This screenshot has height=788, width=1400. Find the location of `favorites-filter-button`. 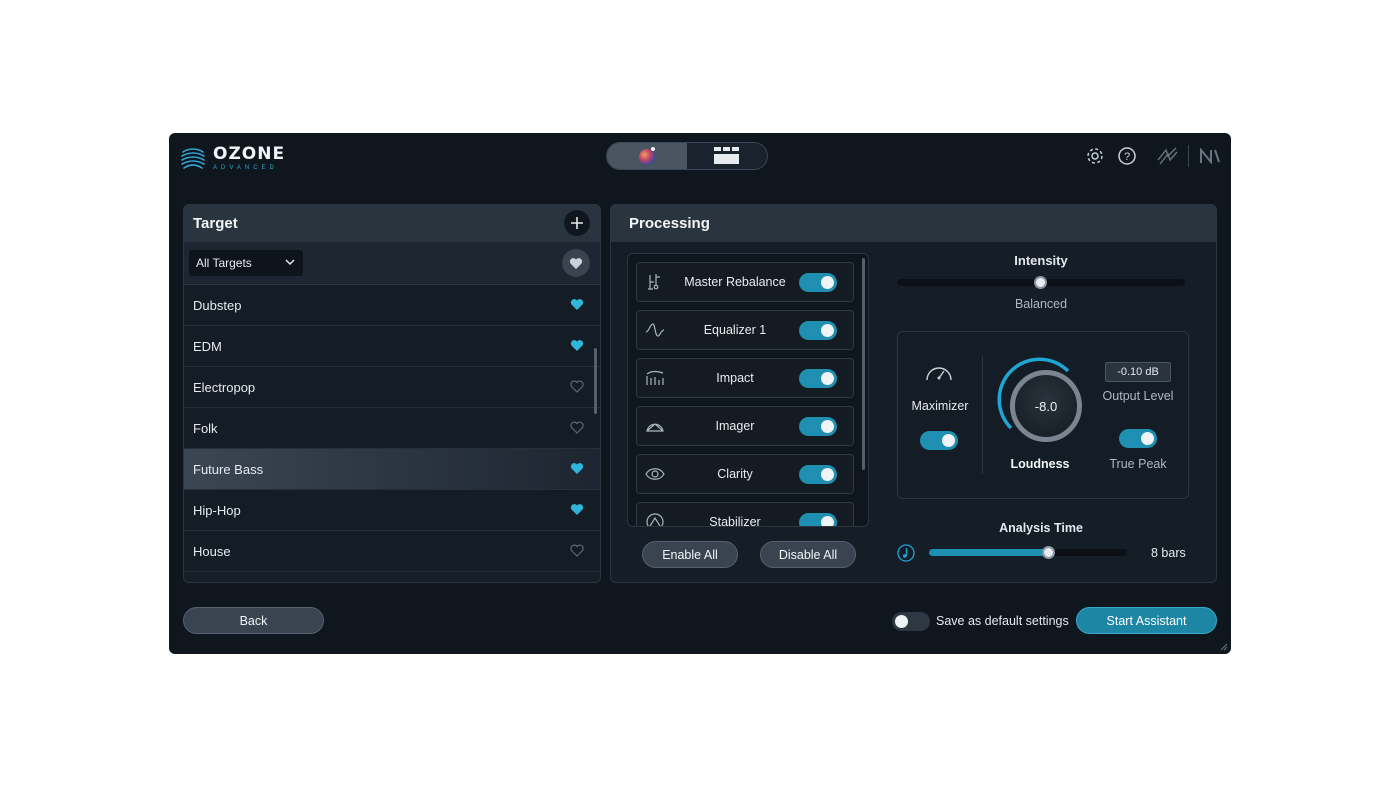

favorites-filter-button is located at coordinates (576, 263).